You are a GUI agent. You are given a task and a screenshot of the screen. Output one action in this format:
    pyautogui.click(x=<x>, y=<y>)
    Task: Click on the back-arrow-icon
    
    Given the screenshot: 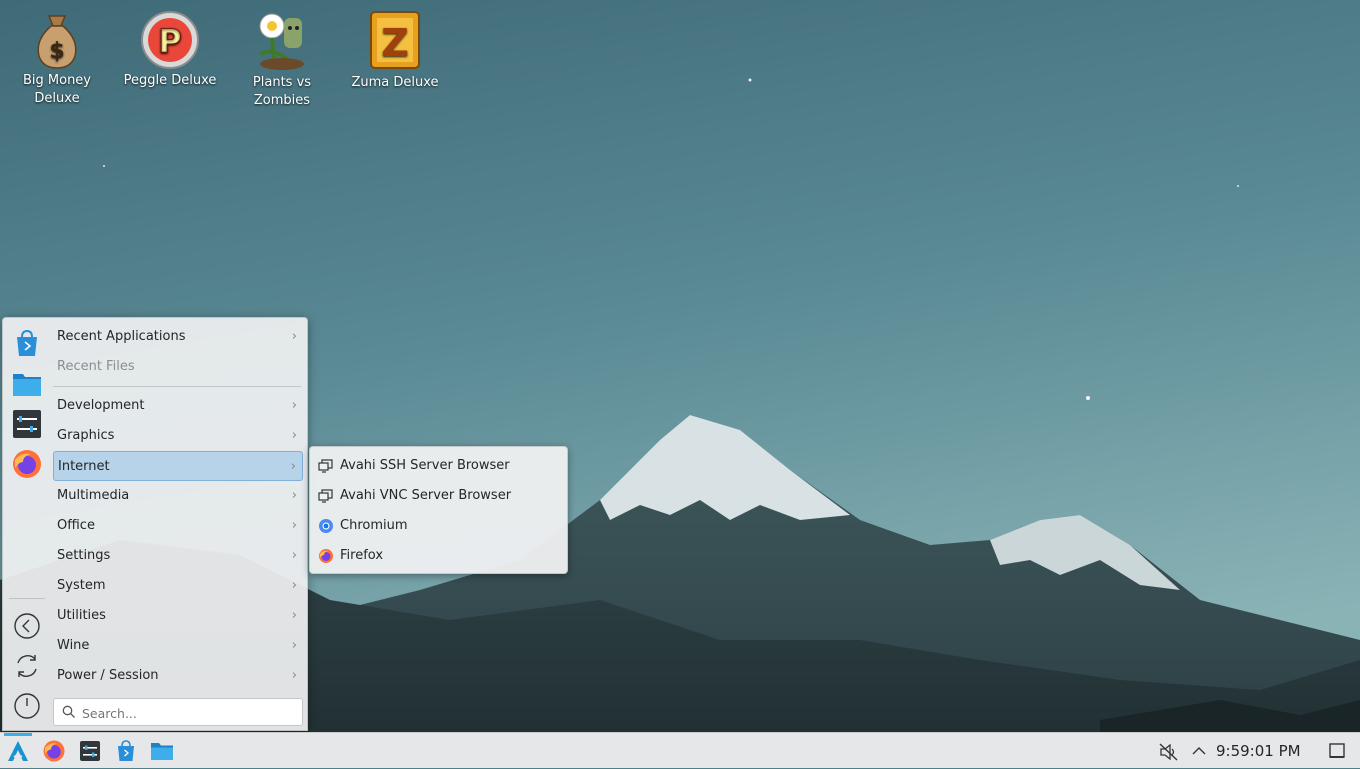 What is the action you would take?
    pyautogui.click(x=27, y=626)
    